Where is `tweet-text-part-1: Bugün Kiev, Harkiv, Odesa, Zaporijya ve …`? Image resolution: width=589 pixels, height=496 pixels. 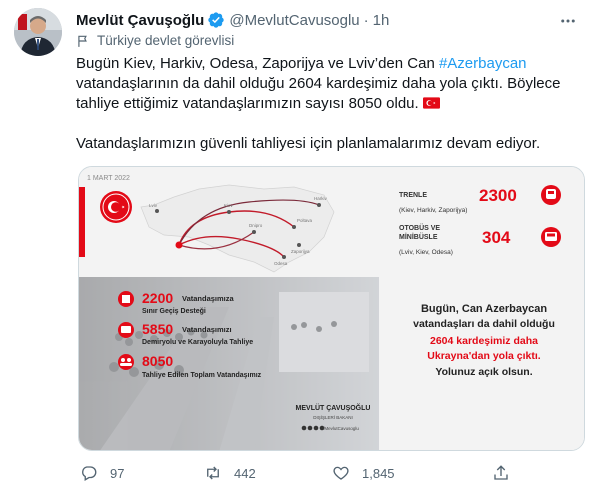 tweet-text-part-1: Bugün Kiev, Harkiv, Odesa, Zaporijya ve … is located at coordinates (257, 63).